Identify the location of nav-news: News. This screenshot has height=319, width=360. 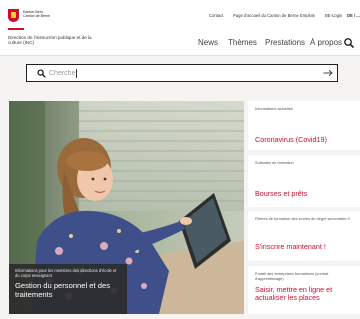
(208, 42).